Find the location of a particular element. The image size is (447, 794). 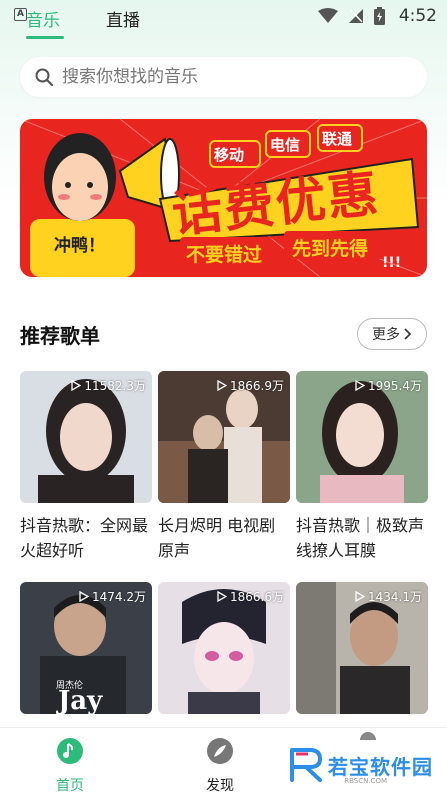

top-tabs: 音乐 直播 is located at coordinates (83, 22).